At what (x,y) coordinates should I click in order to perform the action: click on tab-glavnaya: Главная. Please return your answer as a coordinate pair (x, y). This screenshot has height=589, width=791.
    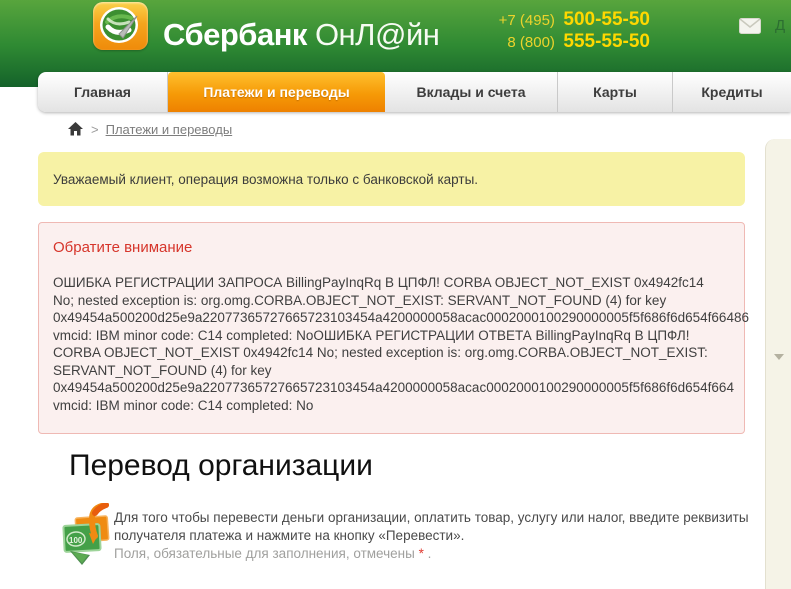
    Looking at the image, I should click on (103, 92).